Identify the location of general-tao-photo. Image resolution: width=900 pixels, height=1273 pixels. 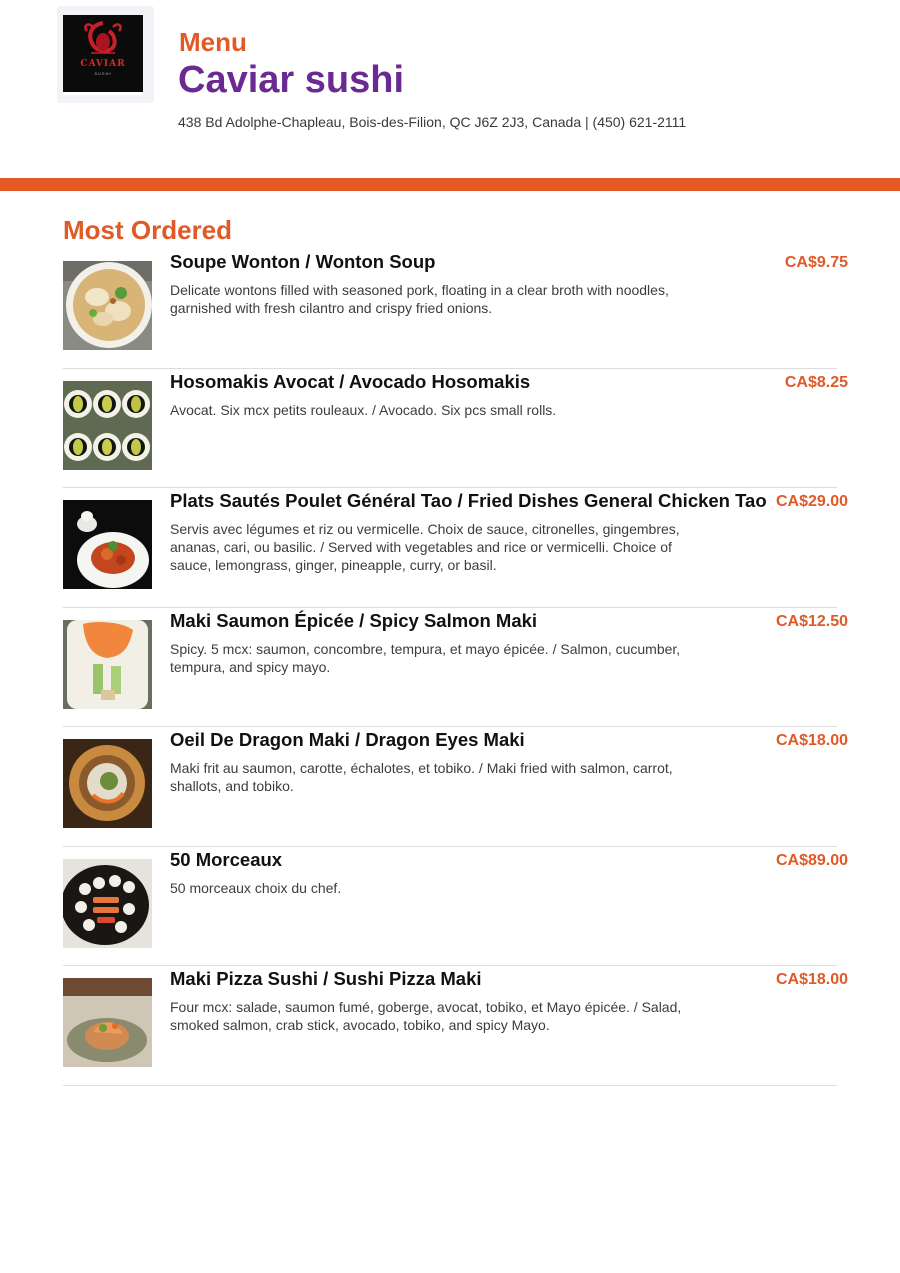
(107, 544).